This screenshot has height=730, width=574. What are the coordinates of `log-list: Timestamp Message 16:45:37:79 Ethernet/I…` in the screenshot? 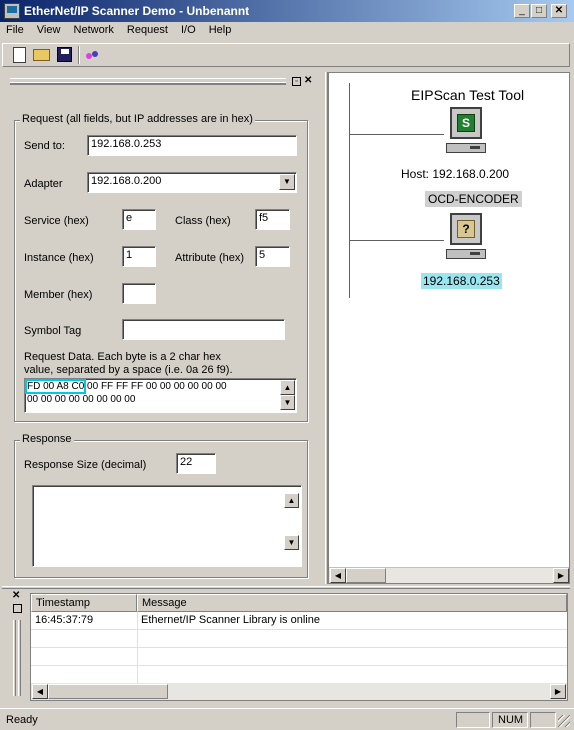 It's located at (299, 647).